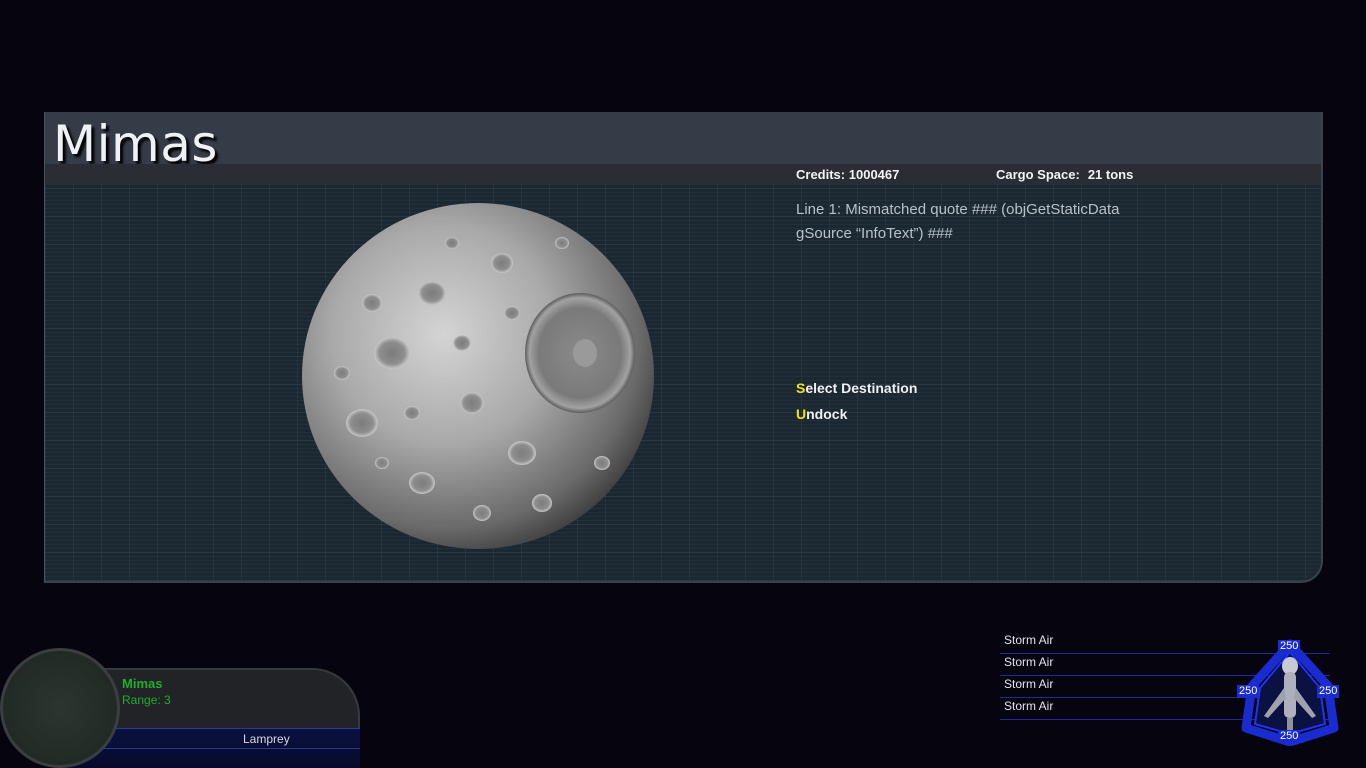  Describe the element at coordinates (1289, 736) in the screenshot. I see `shield-rear-value: 250` at that location.